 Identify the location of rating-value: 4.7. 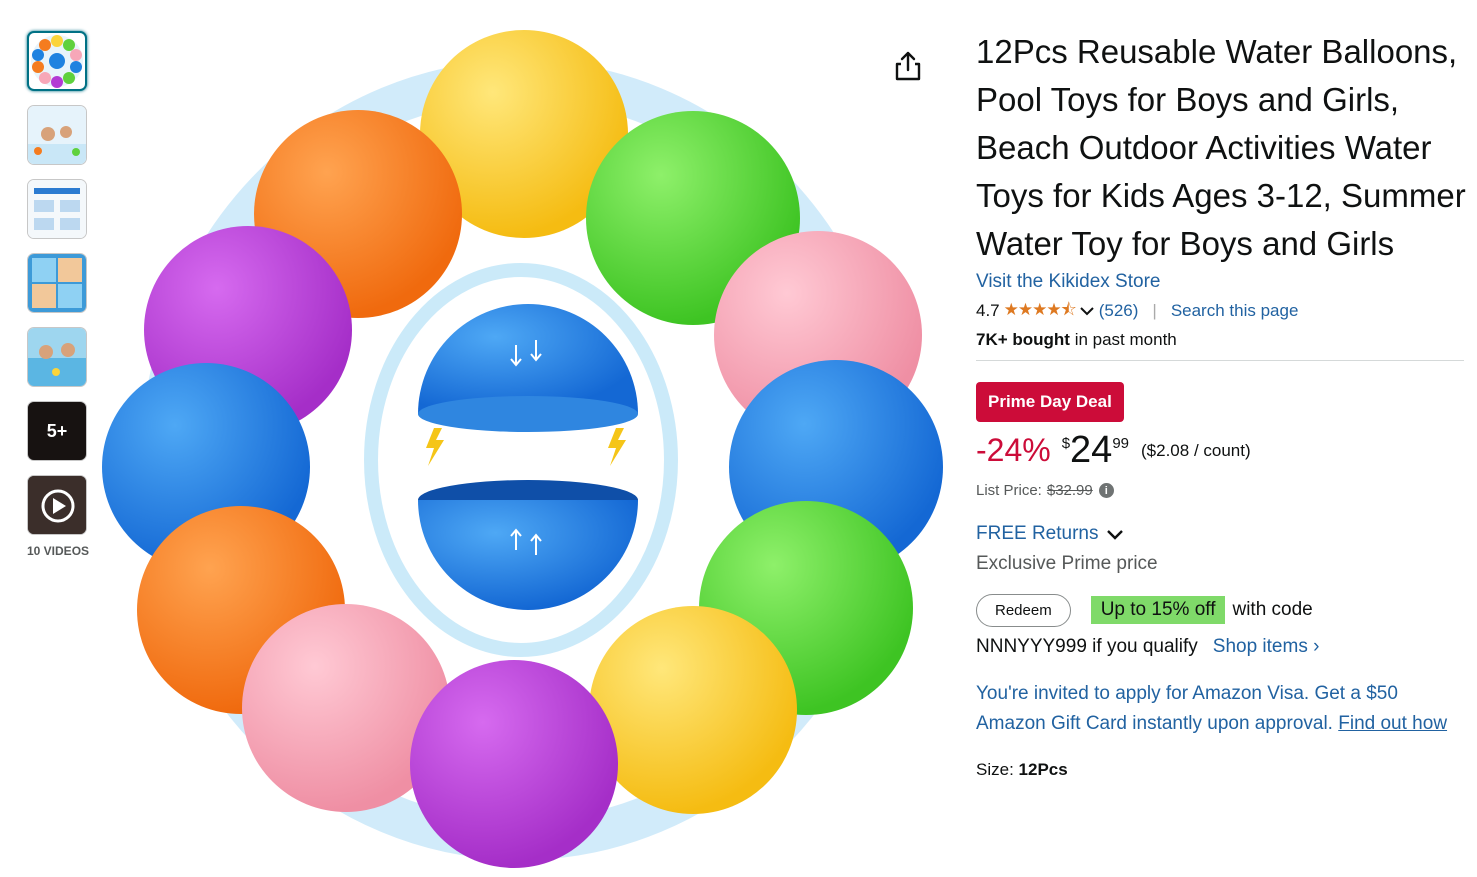
(988, 310).